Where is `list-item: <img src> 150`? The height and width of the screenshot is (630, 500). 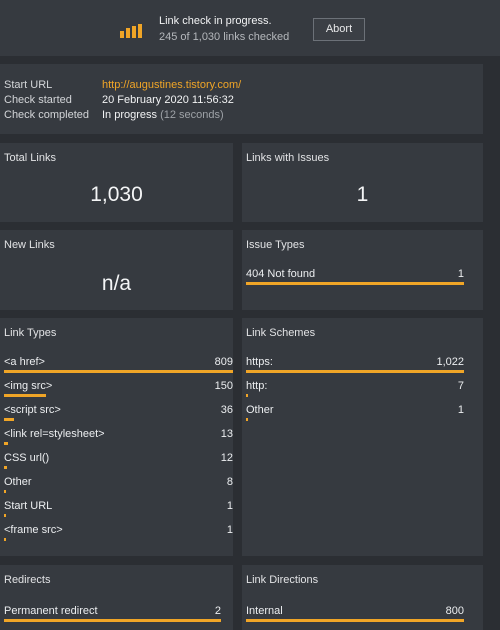 list-item: <img src> 150 is located at coordinates (118, 390).